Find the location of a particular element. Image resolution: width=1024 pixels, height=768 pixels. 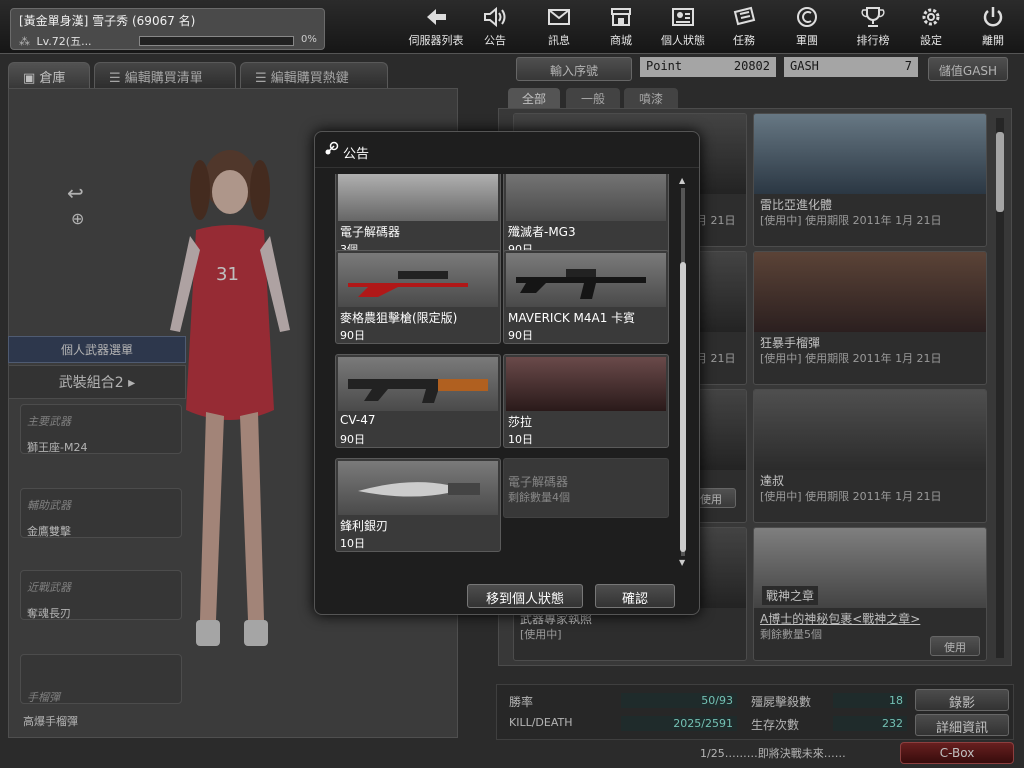

dialog-scrollbar: ▲ ▼ is located at coordinates (683, 372).